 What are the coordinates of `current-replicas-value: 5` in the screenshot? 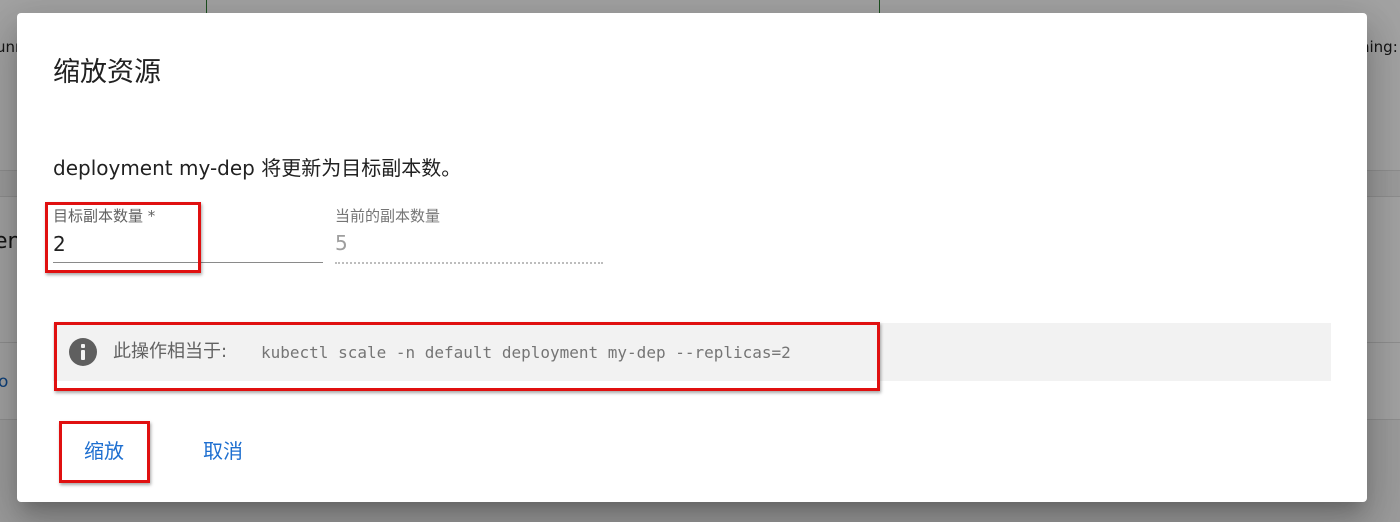 It's located at (341, 243).